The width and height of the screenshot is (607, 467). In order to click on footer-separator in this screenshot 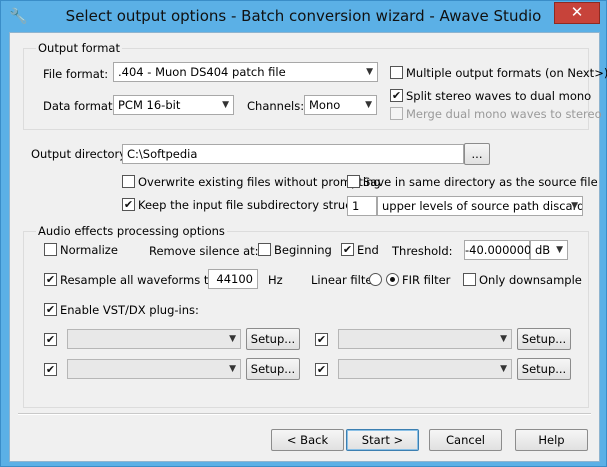, I will do `click(304, 414)`.